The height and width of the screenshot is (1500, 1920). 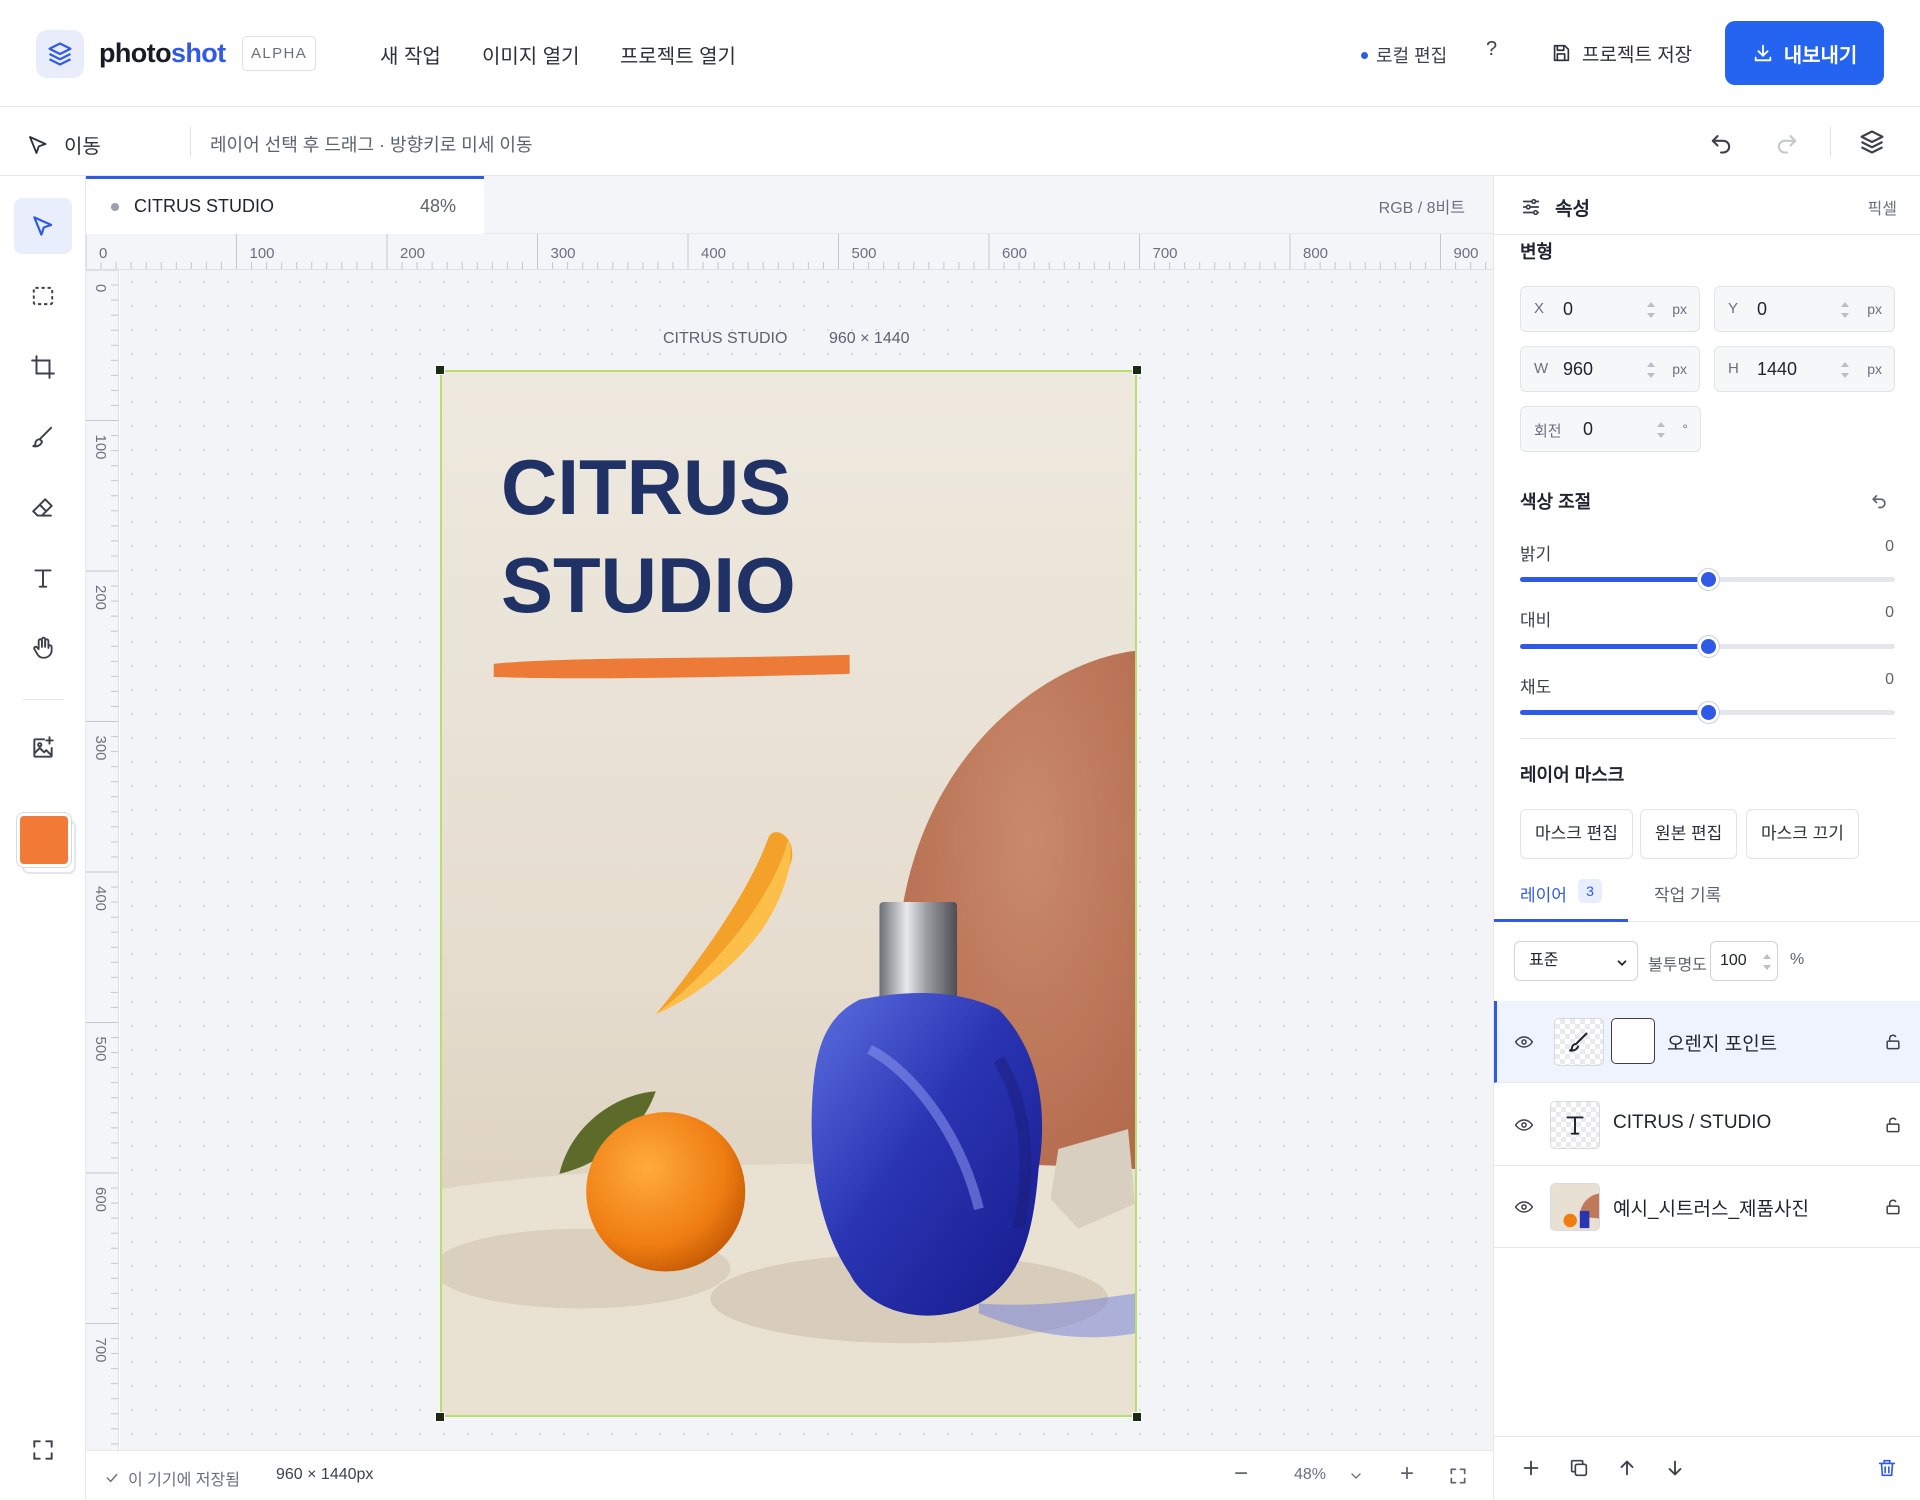 I want to click on layer-mask-thumbnail, so click(x=1633, y=1041).